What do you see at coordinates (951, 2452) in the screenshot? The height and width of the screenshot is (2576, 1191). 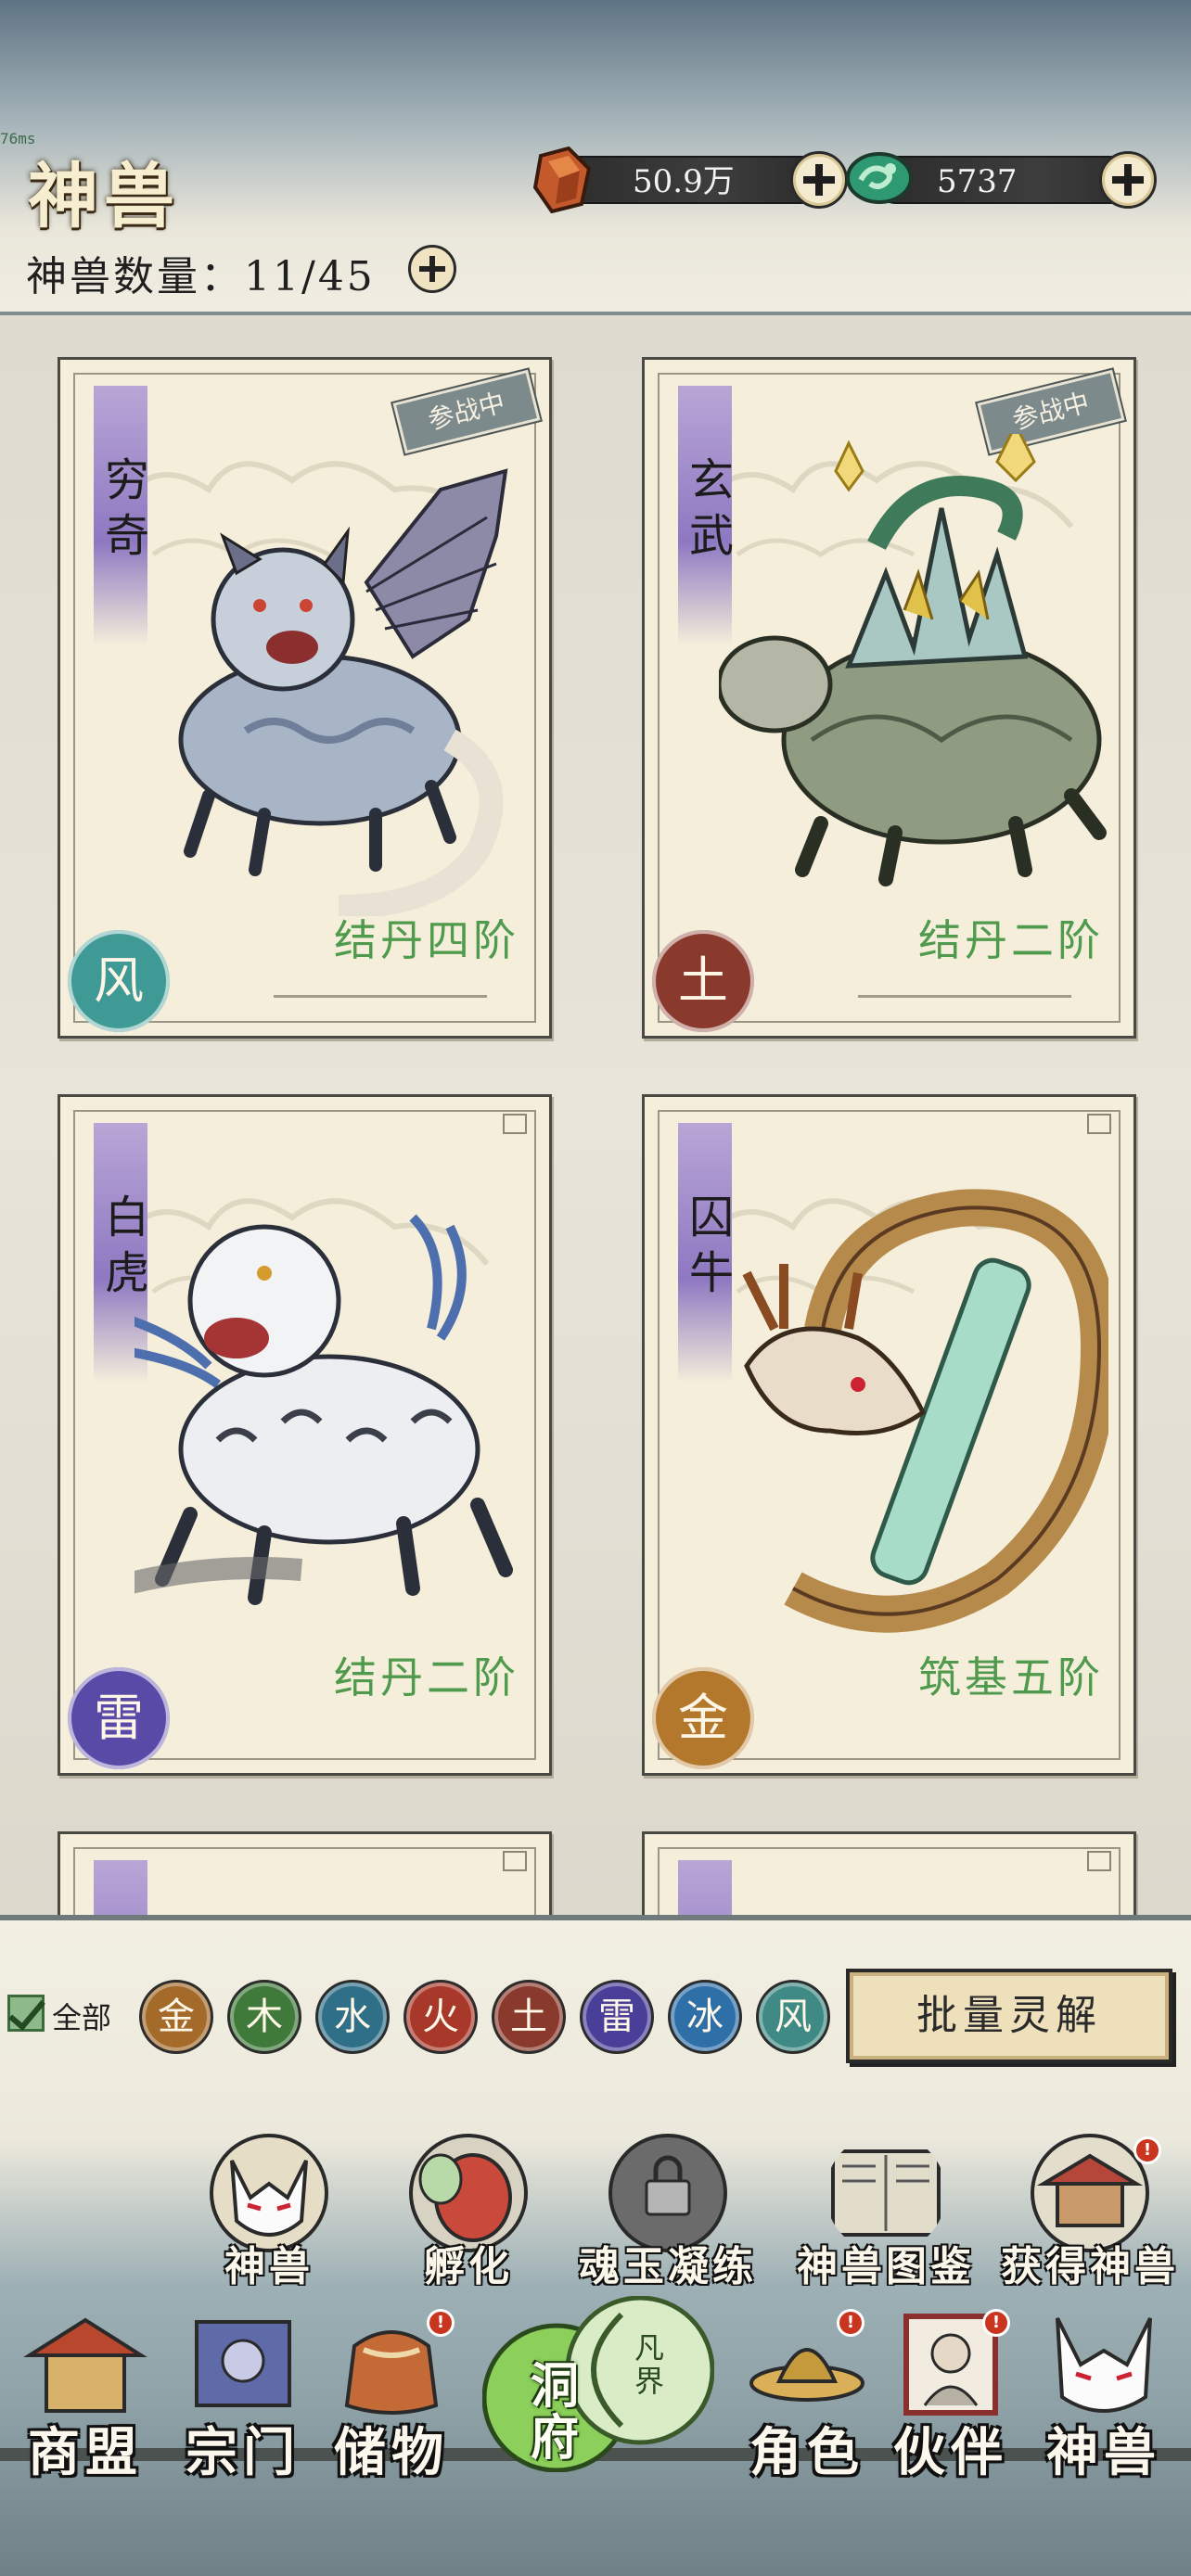 I see `nav-label: 伙伴` at bounding box center [951, 2452].